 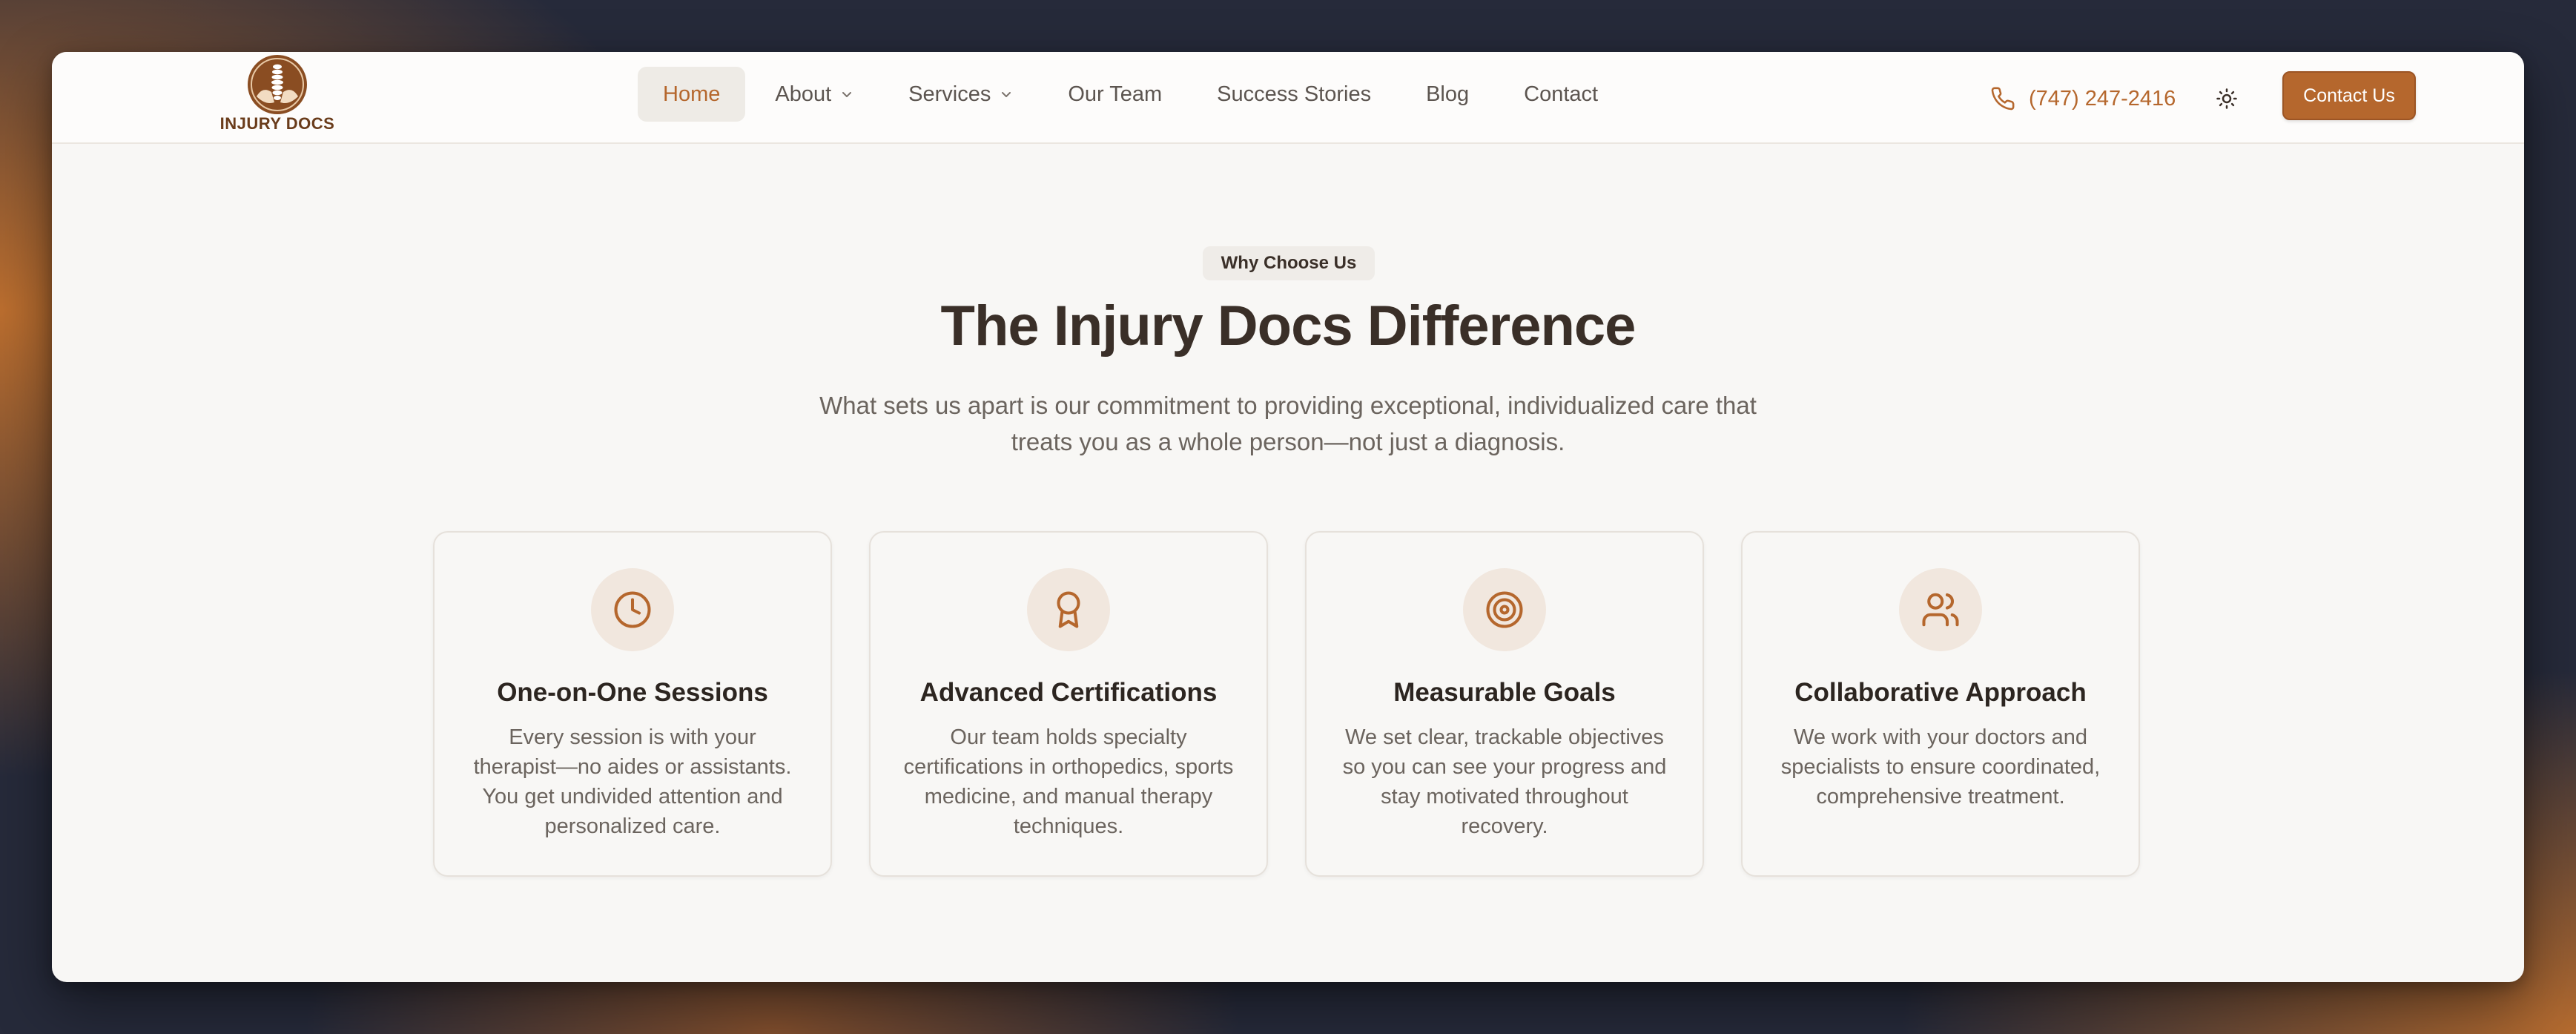 What do you see at coordinates (1288, 326) in the screenshot?
I see `section-title: The Injury Docs Difference` at bounding box center [1288, 326].